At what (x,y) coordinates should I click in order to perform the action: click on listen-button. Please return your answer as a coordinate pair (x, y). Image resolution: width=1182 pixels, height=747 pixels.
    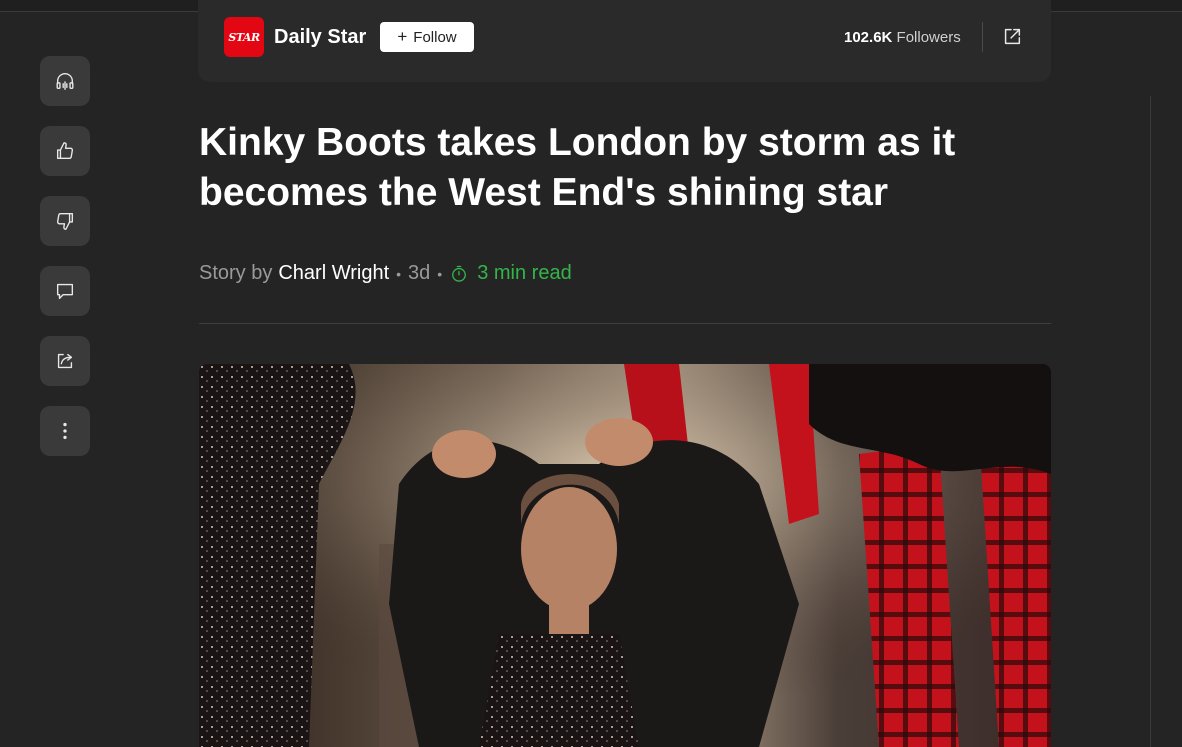
    Looking at the image, I should click on (65, 81).